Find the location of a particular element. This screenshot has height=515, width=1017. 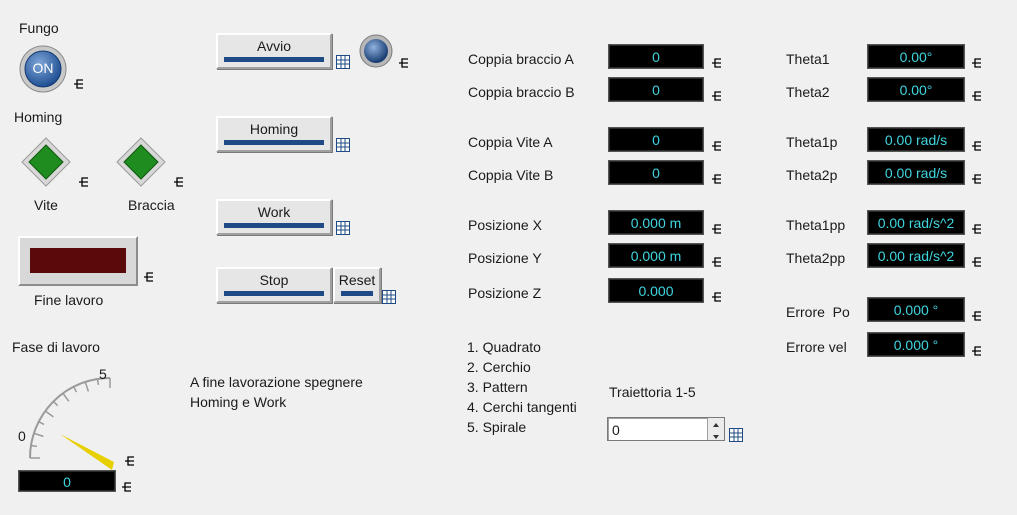

posizione-y-label: Posizione Y is located at coordinates (505, 258).